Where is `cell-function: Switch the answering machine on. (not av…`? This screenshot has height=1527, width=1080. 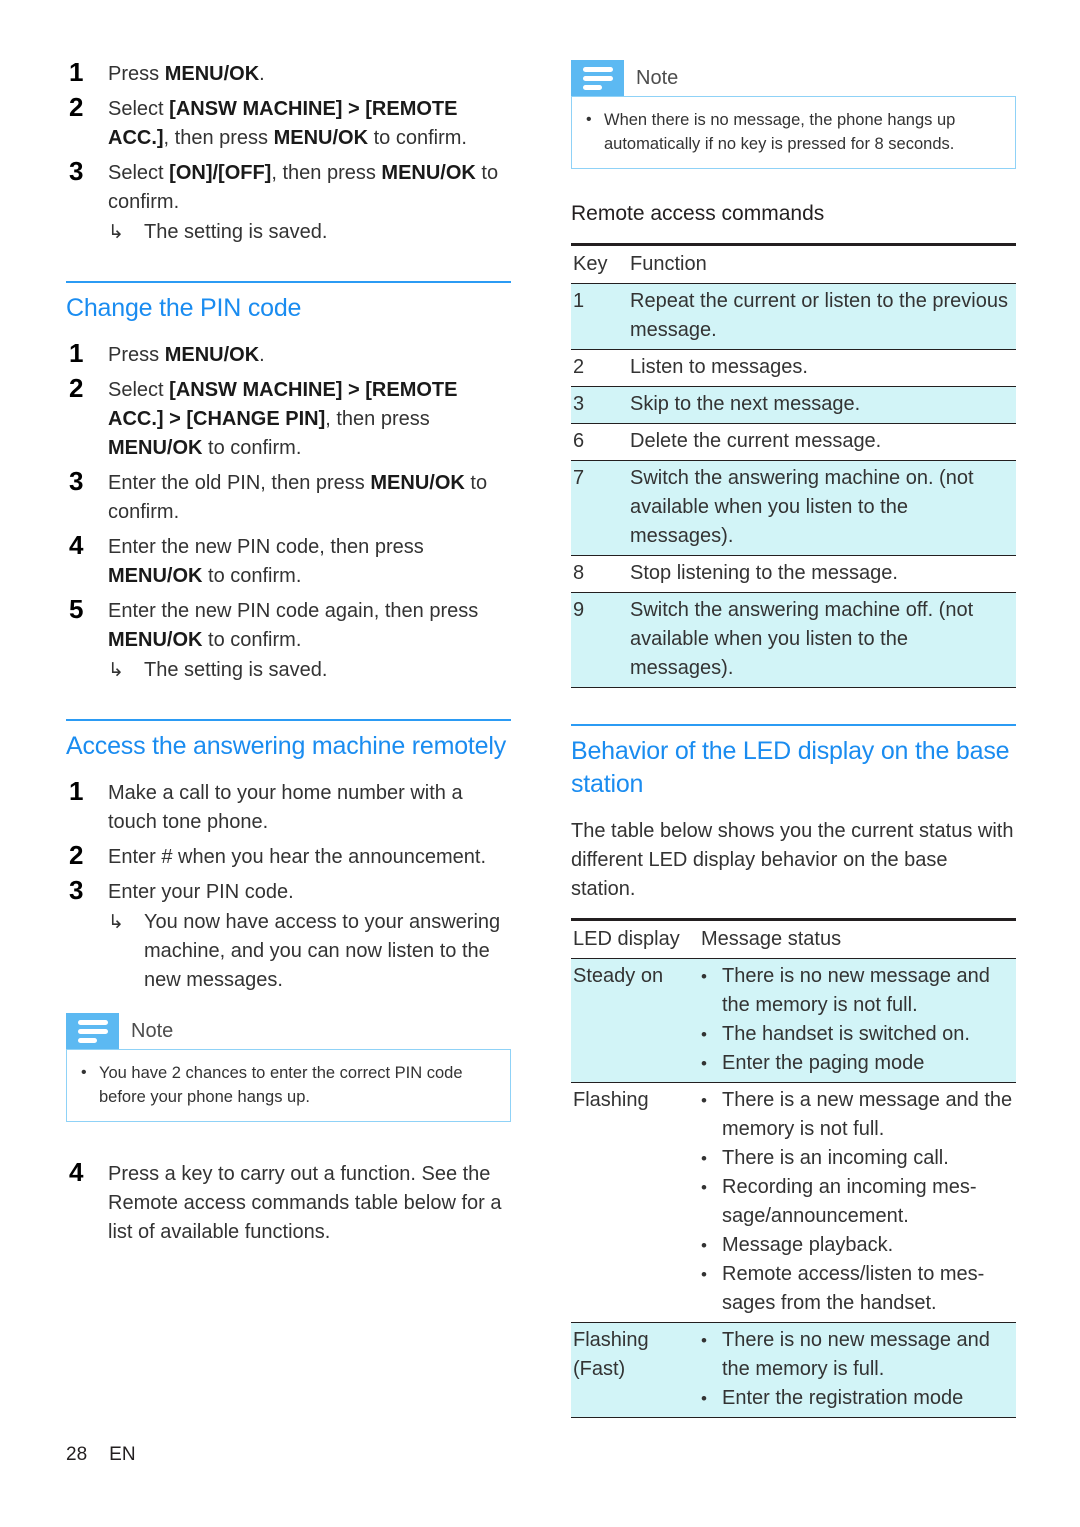
cell-function: Switch the answering machine on. (not av… is located at coordinates (822, 508).